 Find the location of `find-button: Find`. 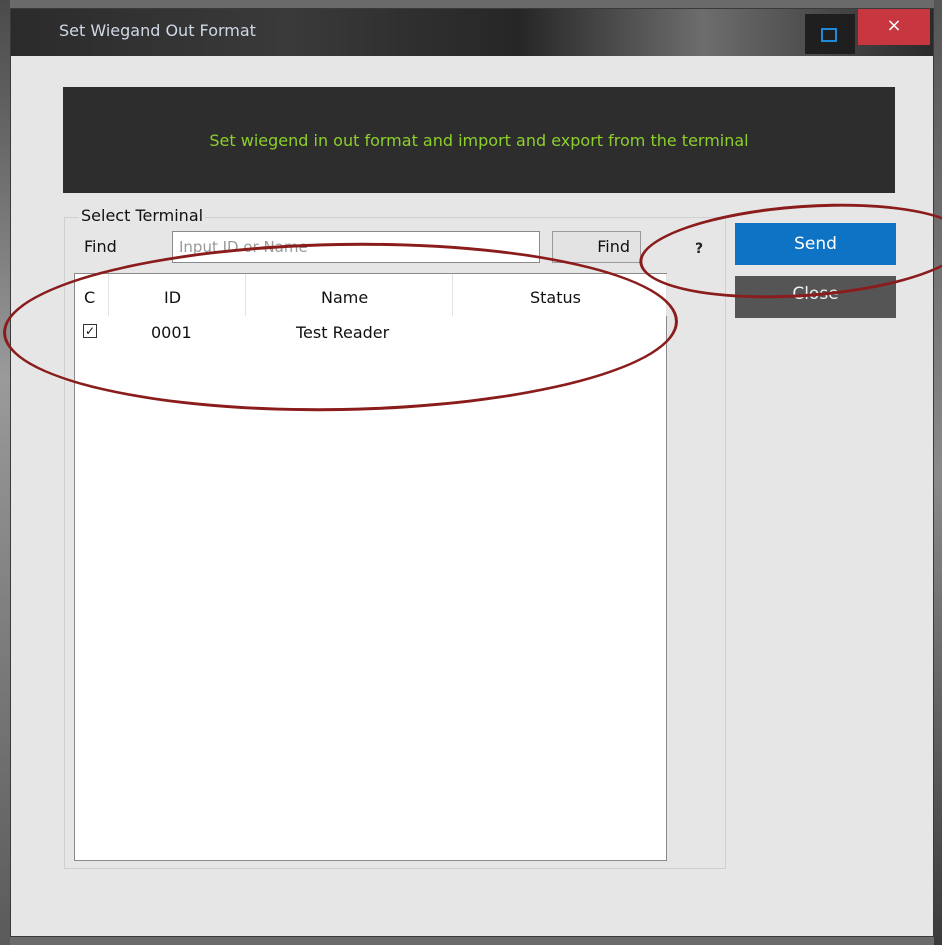

find-button: Find is located at coordinates (596, 247).